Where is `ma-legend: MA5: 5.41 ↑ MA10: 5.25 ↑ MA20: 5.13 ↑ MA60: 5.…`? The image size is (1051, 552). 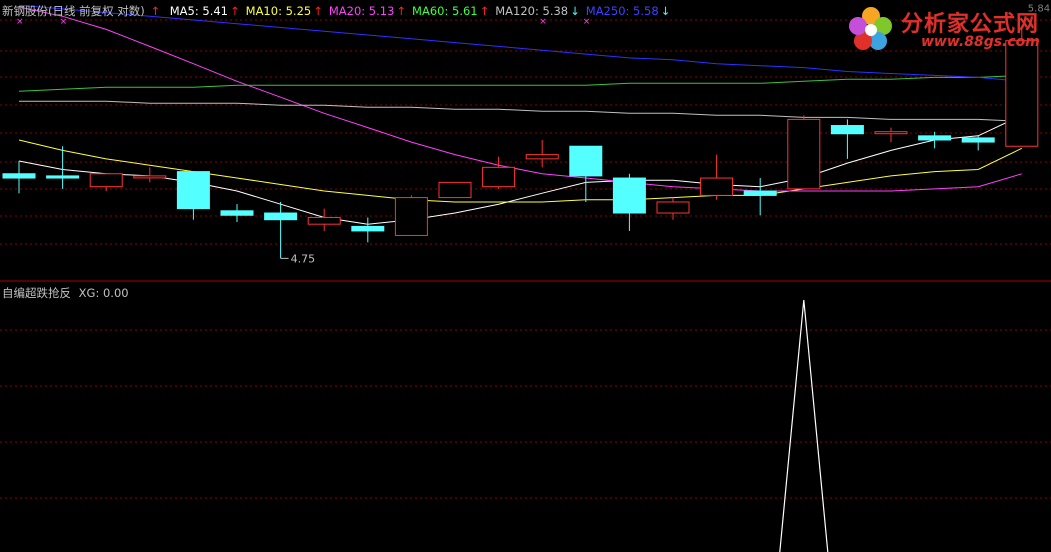
ma-legend: MA5: 5.41 ↑ MA10: 5.25 ↑ MA20: 5.13 ↑ MA60: 5.… is located at coordinates (419, 11).